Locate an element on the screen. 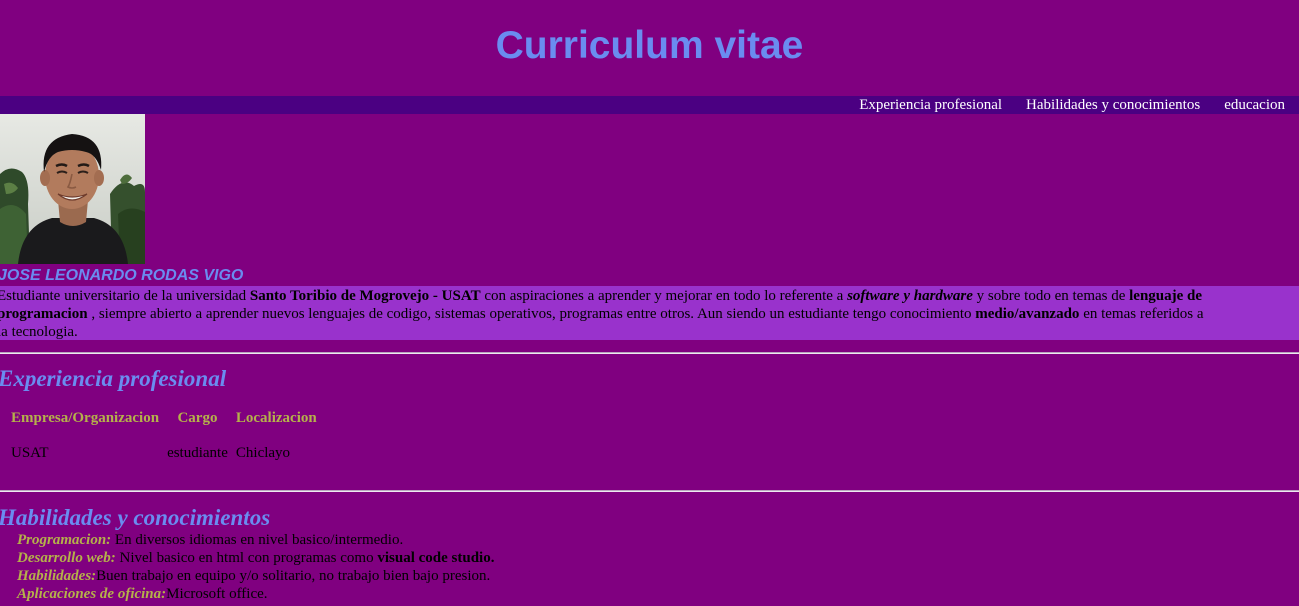 This screenshot has width=1299, height=606. nav-link-educacion: educacion is located at coordinates (1254, 105).